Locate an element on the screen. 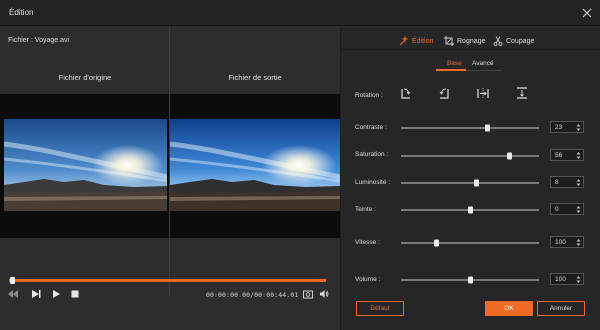 The image size is (600, 330). original-video-frame is located at coordinates (85, 165).